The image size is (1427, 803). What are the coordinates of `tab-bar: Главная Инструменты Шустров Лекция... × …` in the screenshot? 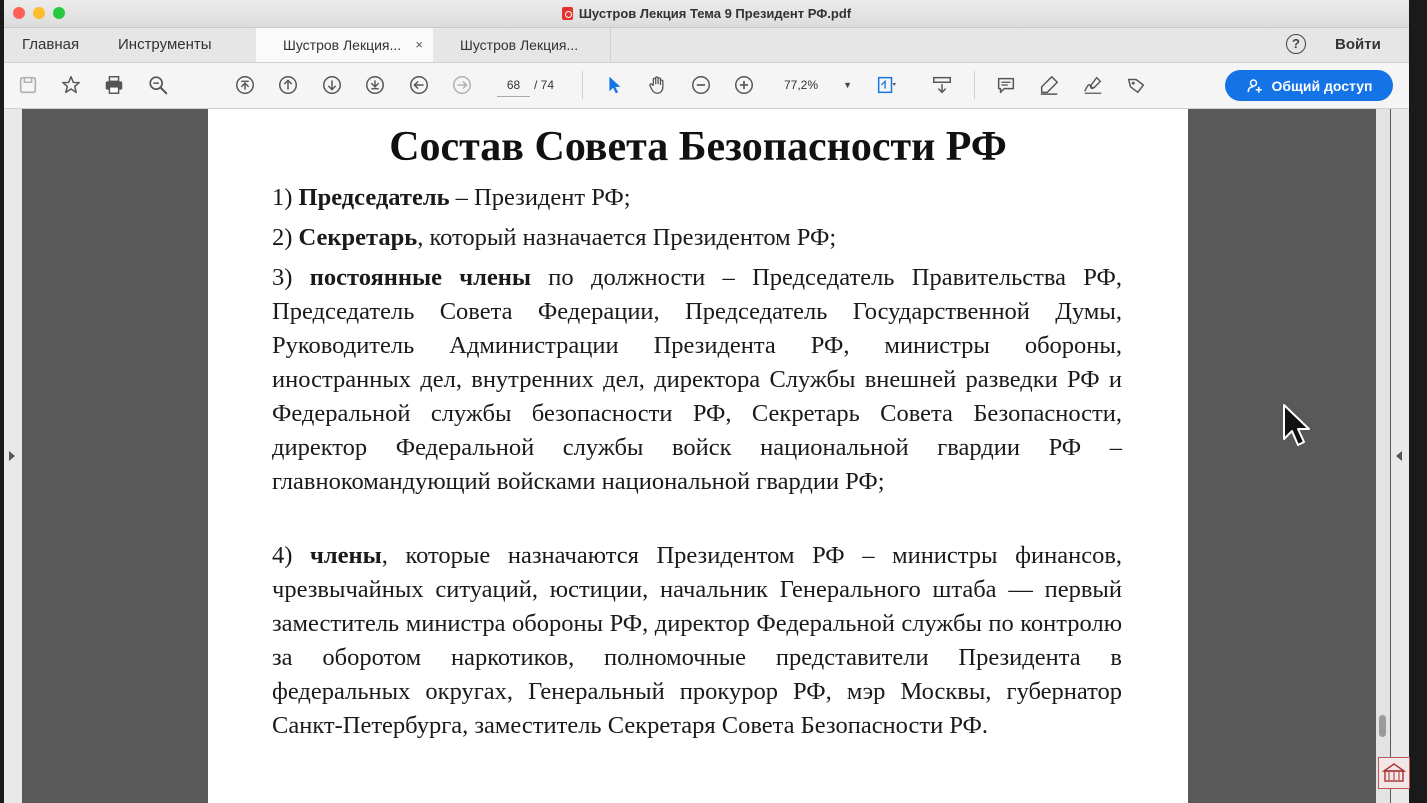 It's located at (706, 45).